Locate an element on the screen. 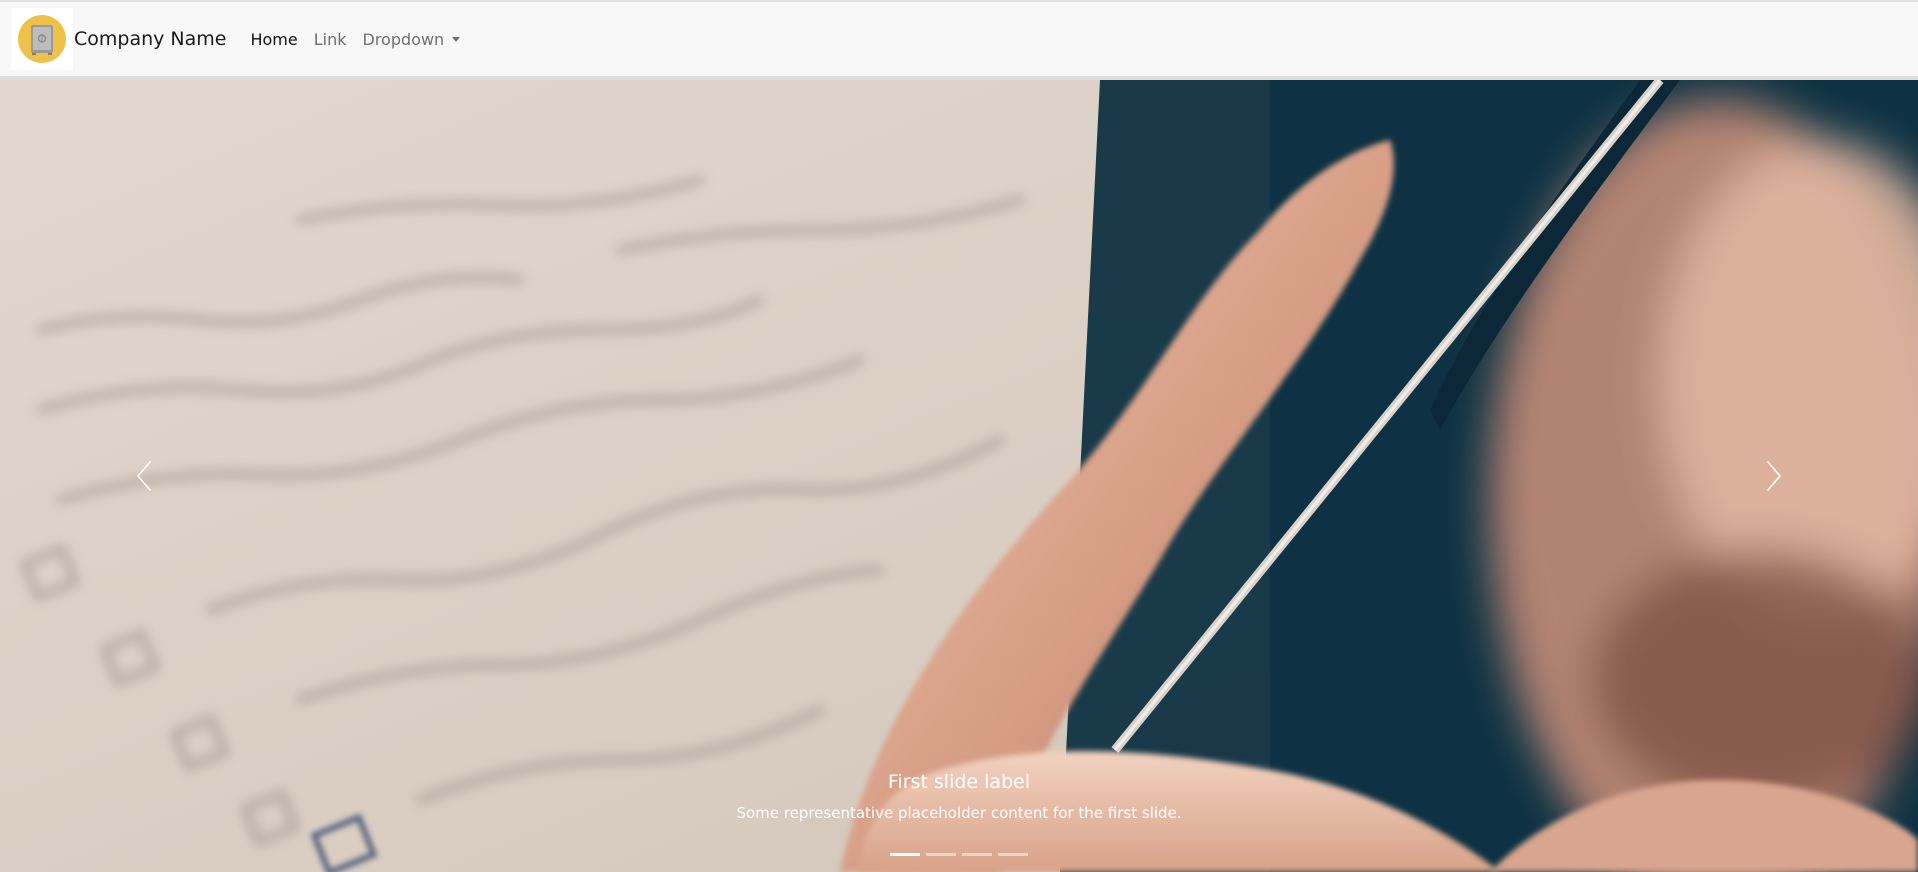  brand-name: Company Name is located at coordinates (150, 39).